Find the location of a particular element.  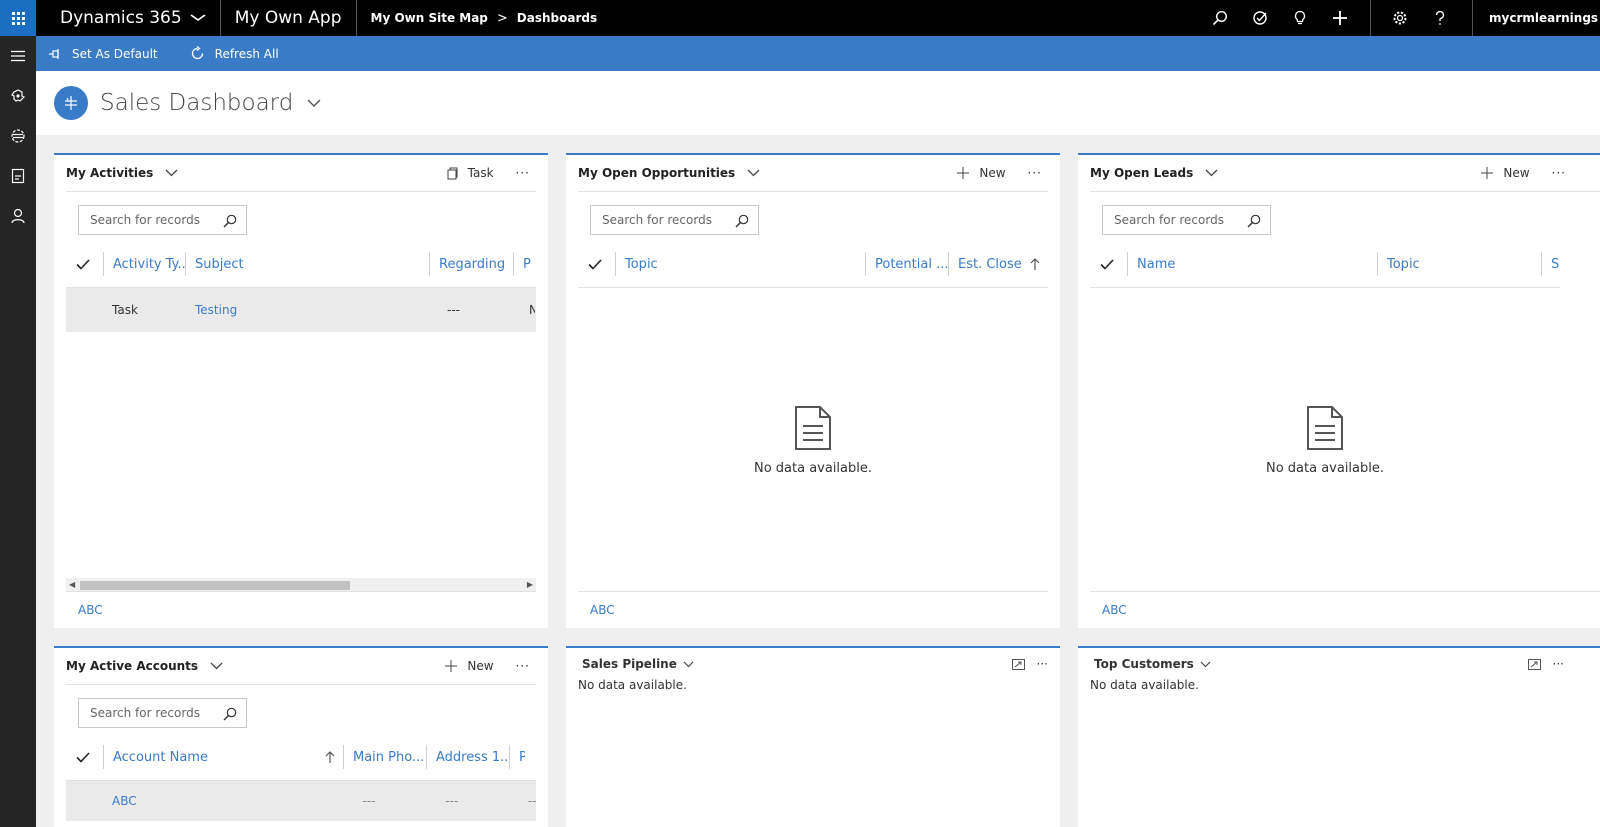

scroll-right-icon: ▶ is located at coordinates (530, 584).